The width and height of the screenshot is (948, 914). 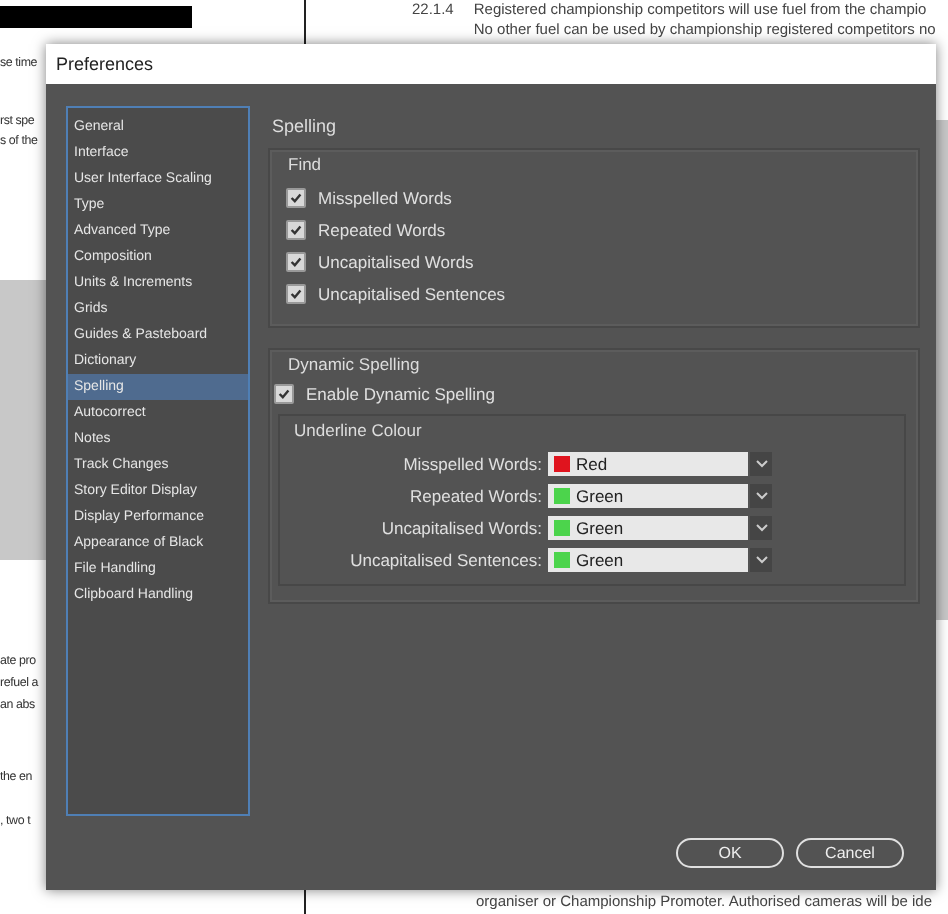 What do you see at coordinates (400, 394) in the screenshot?
I see `checkbox-label: Enable Dynamic Spelling` at bounding box center [400, 394].